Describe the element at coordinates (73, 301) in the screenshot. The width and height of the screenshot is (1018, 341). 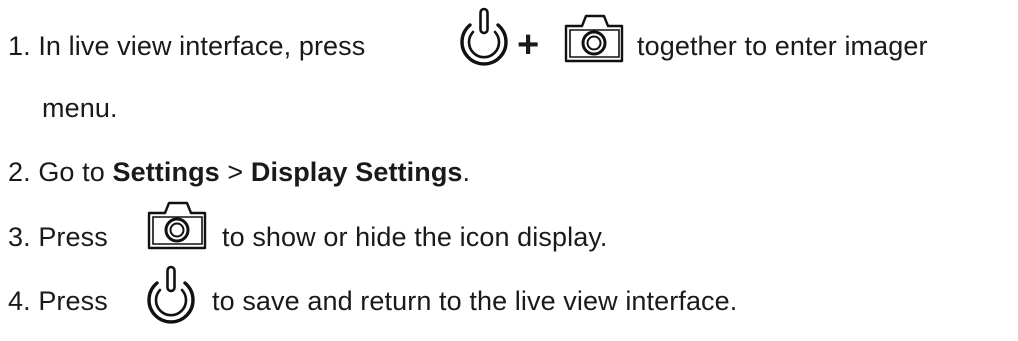
I see `step-4-text-before: Press` at that location.